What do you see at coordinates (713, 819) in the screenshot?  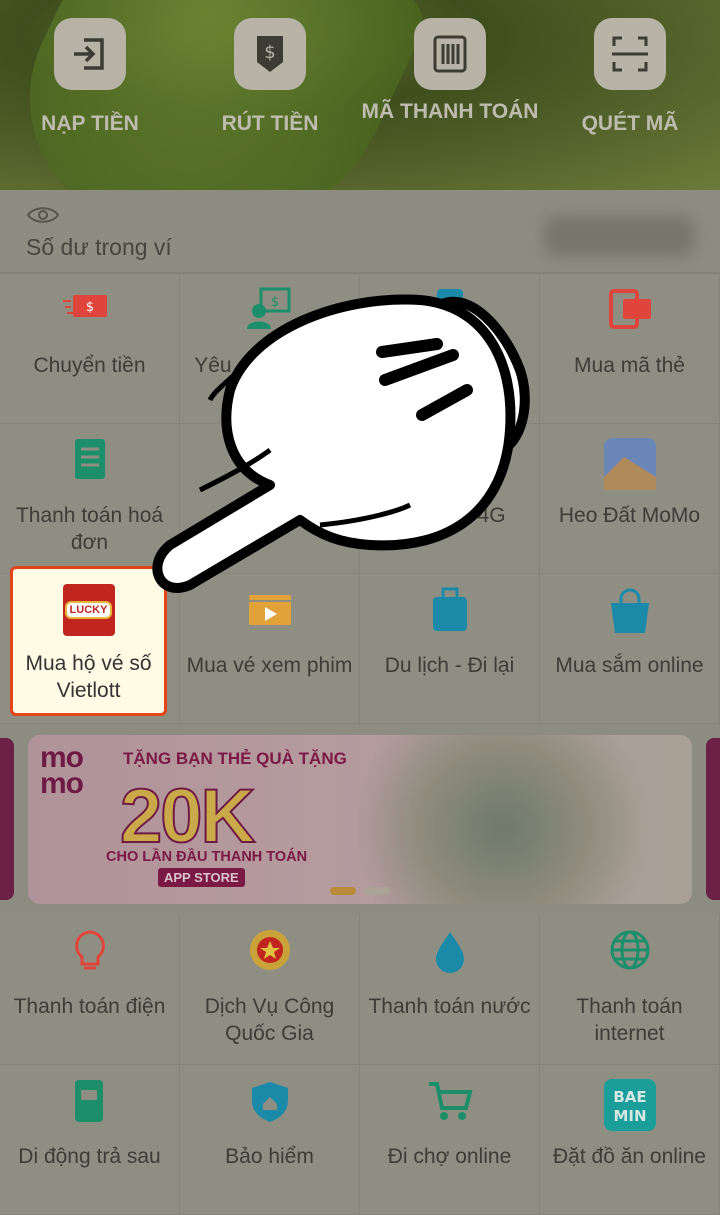 I see `next-banner-peek` at bounding box center [713, 819].